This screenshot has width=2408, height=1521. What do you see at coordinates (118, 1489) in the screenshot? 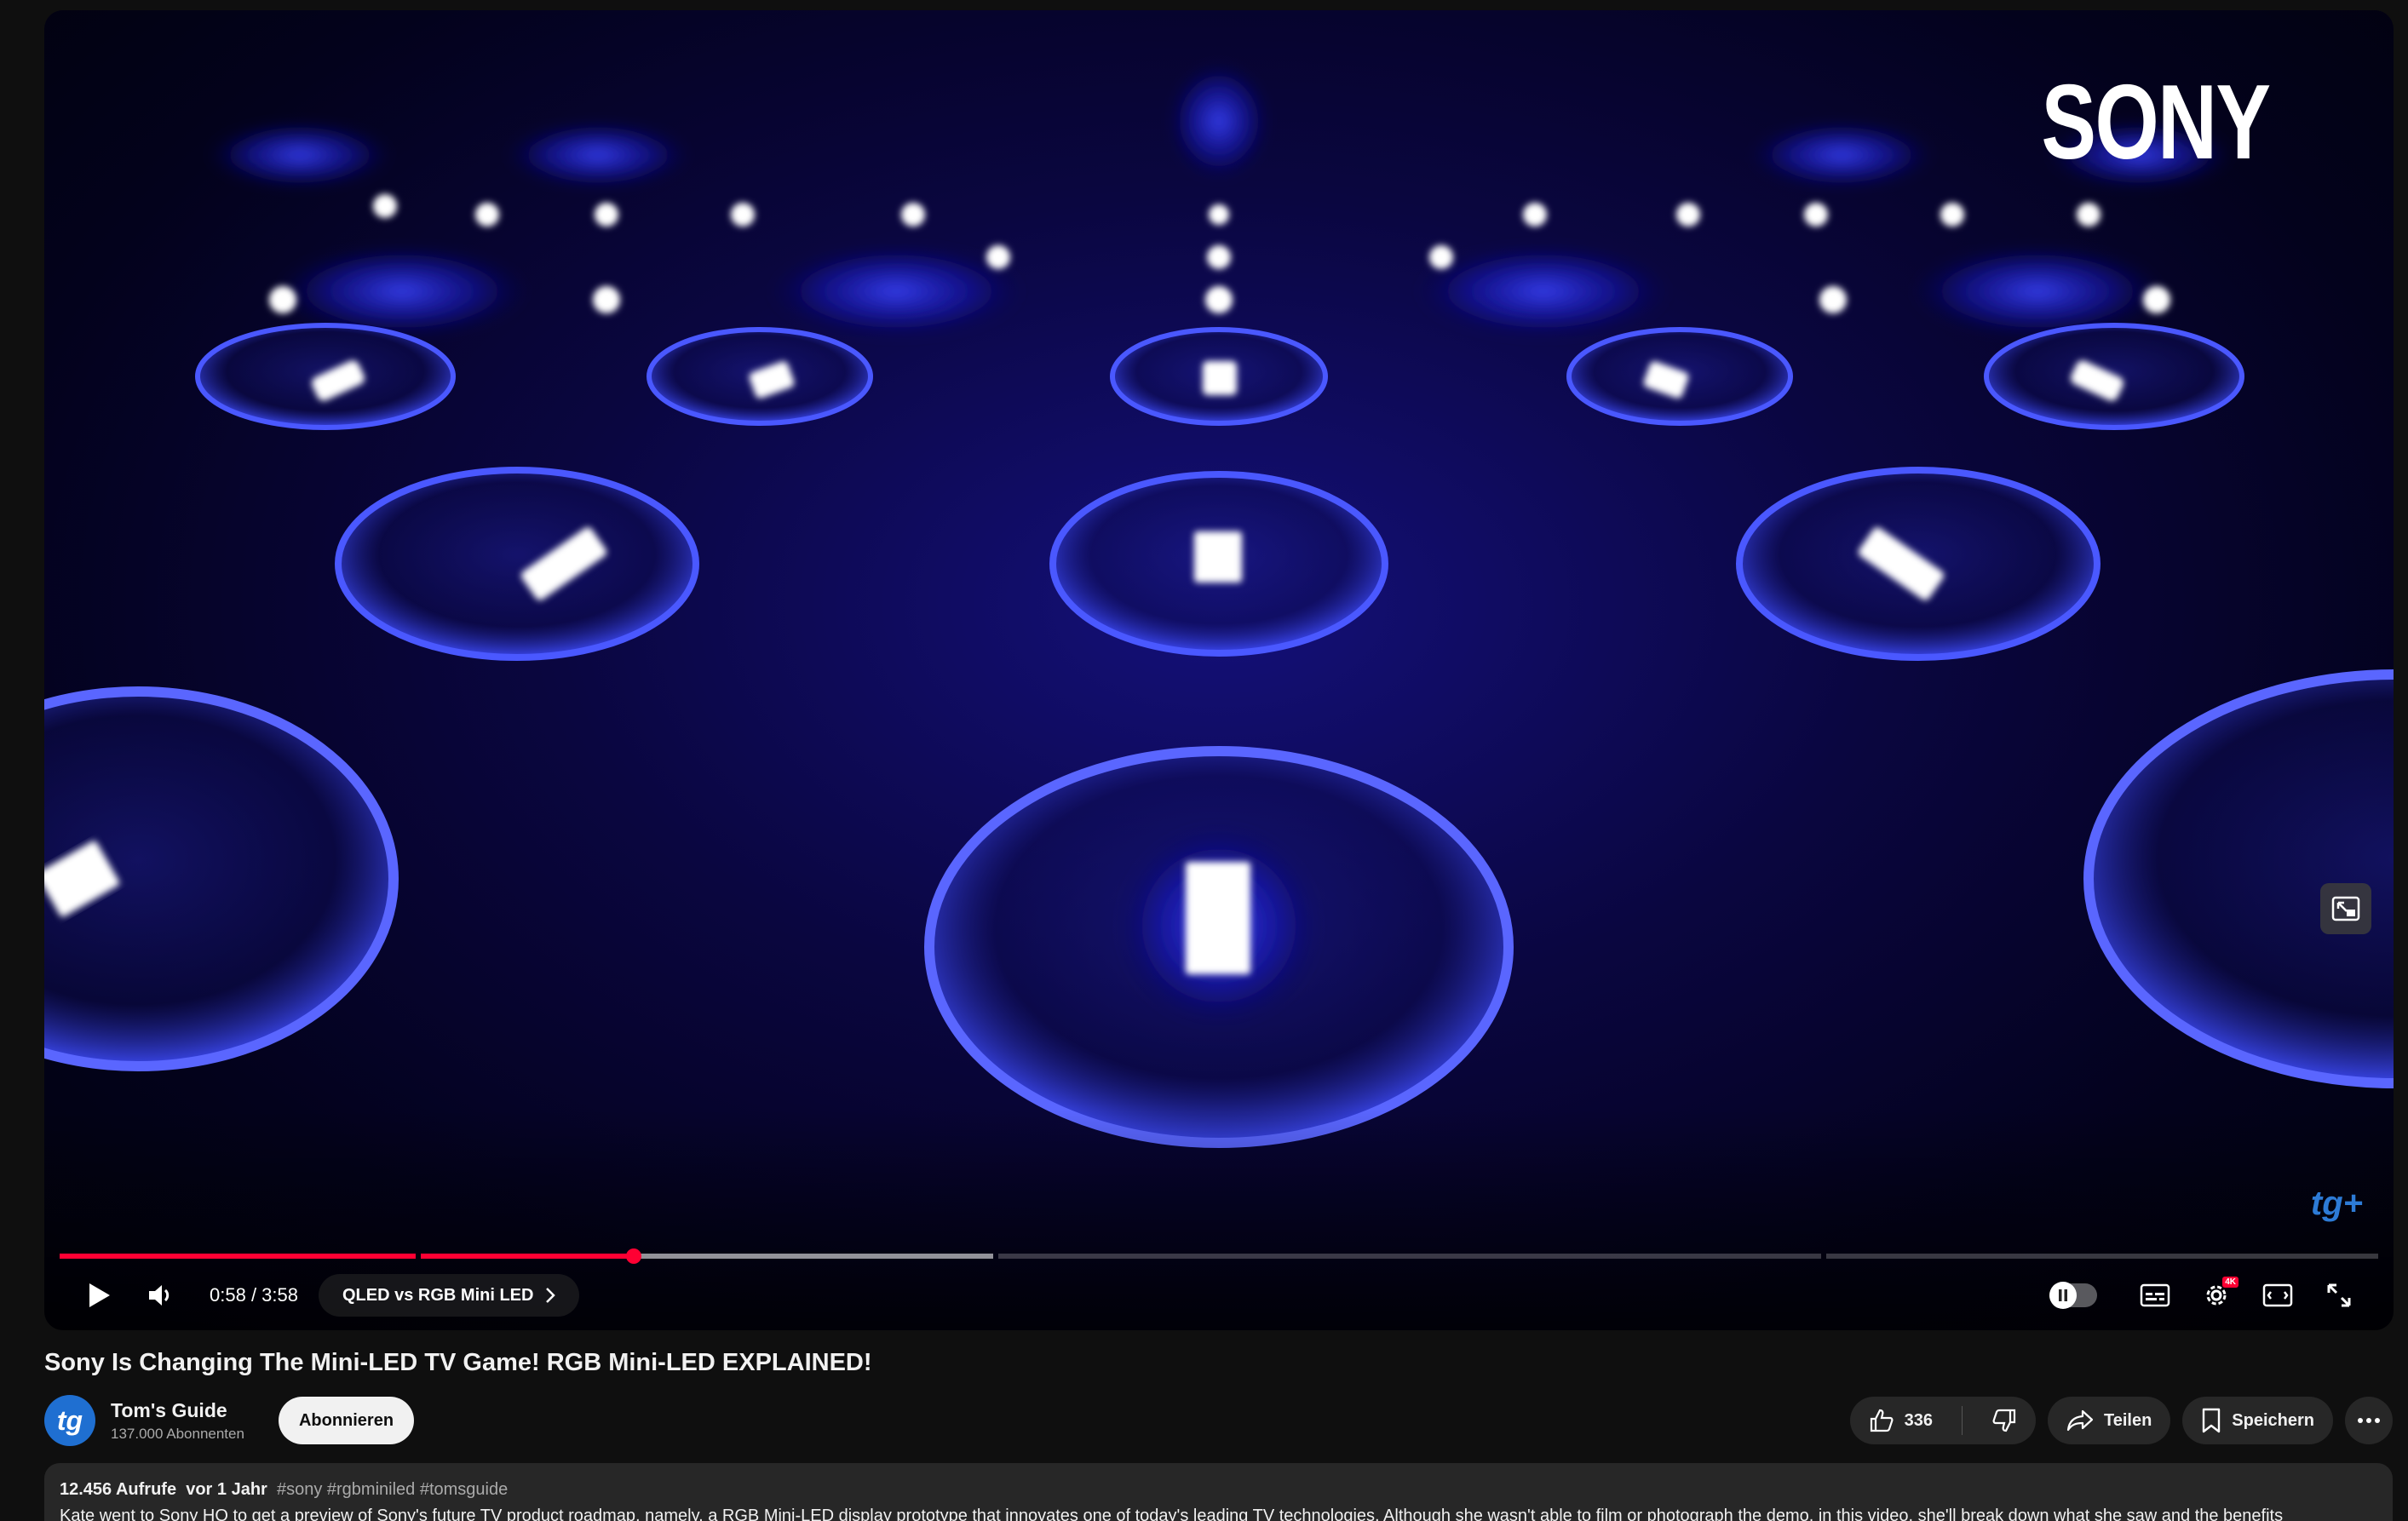
I see `view-count: 12.456 Aufrufe` at bounding box center [118, 1489].